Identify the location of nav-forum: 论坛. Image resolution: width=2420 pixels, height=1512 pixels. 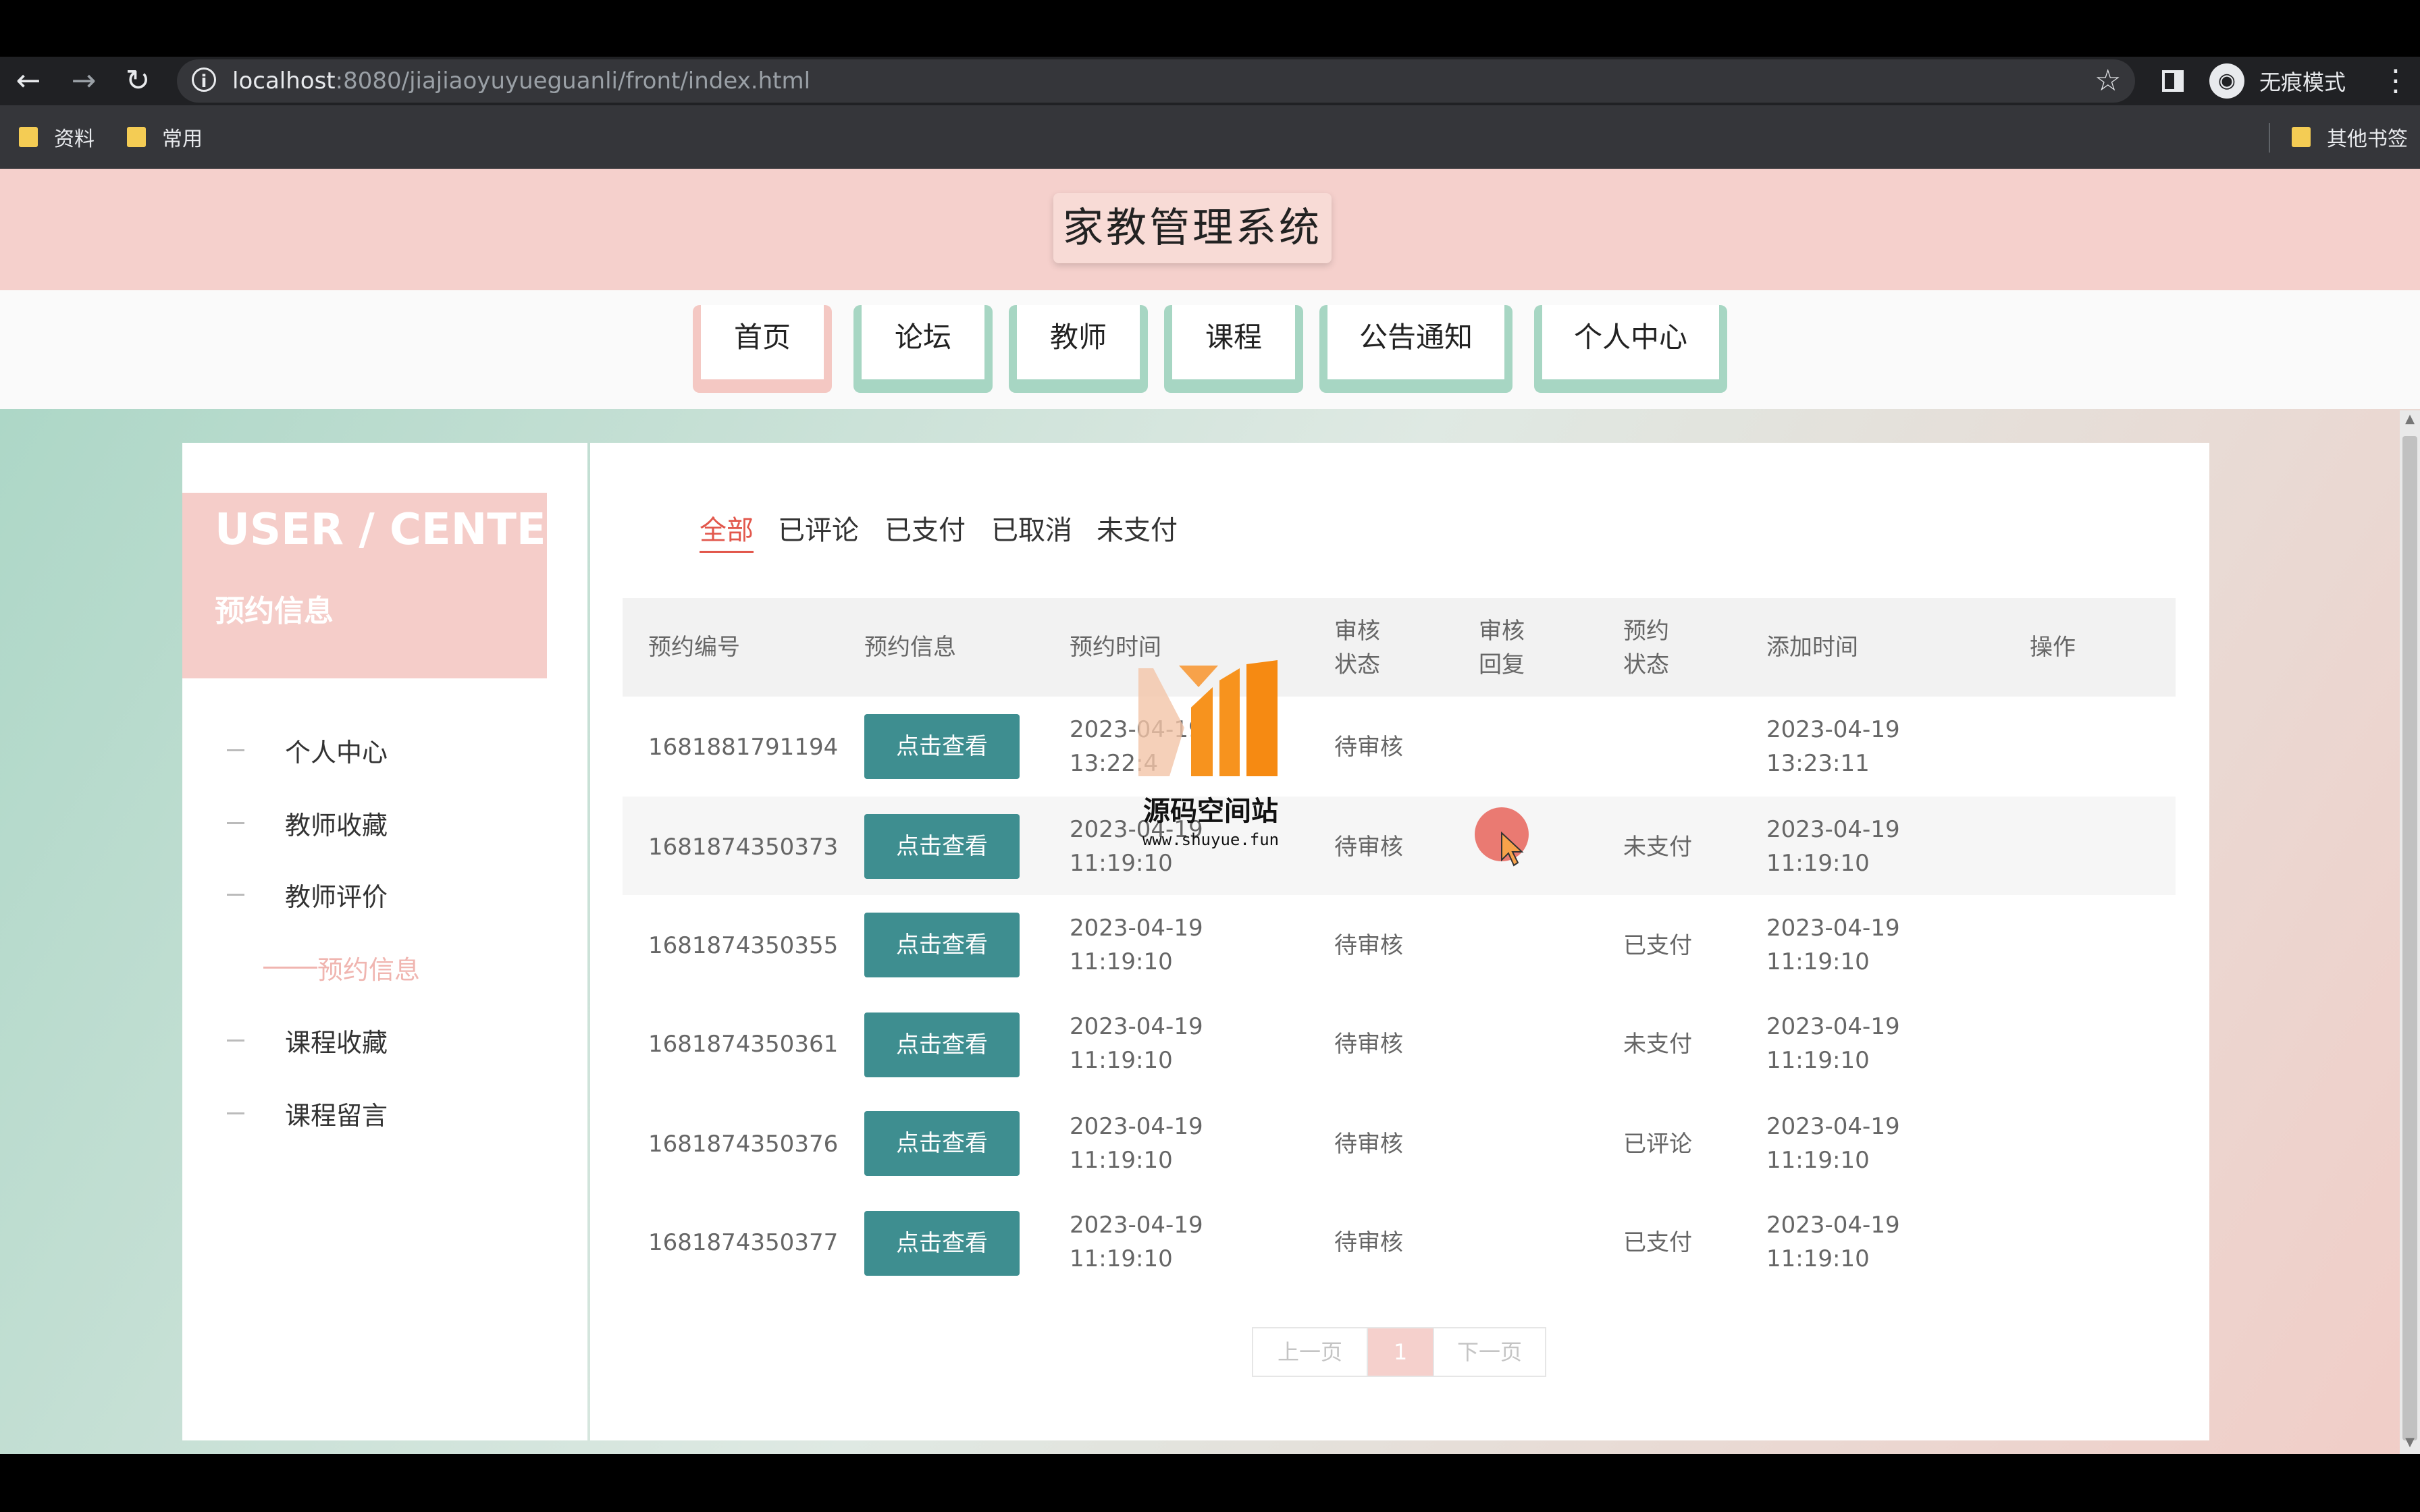
(923, 349).